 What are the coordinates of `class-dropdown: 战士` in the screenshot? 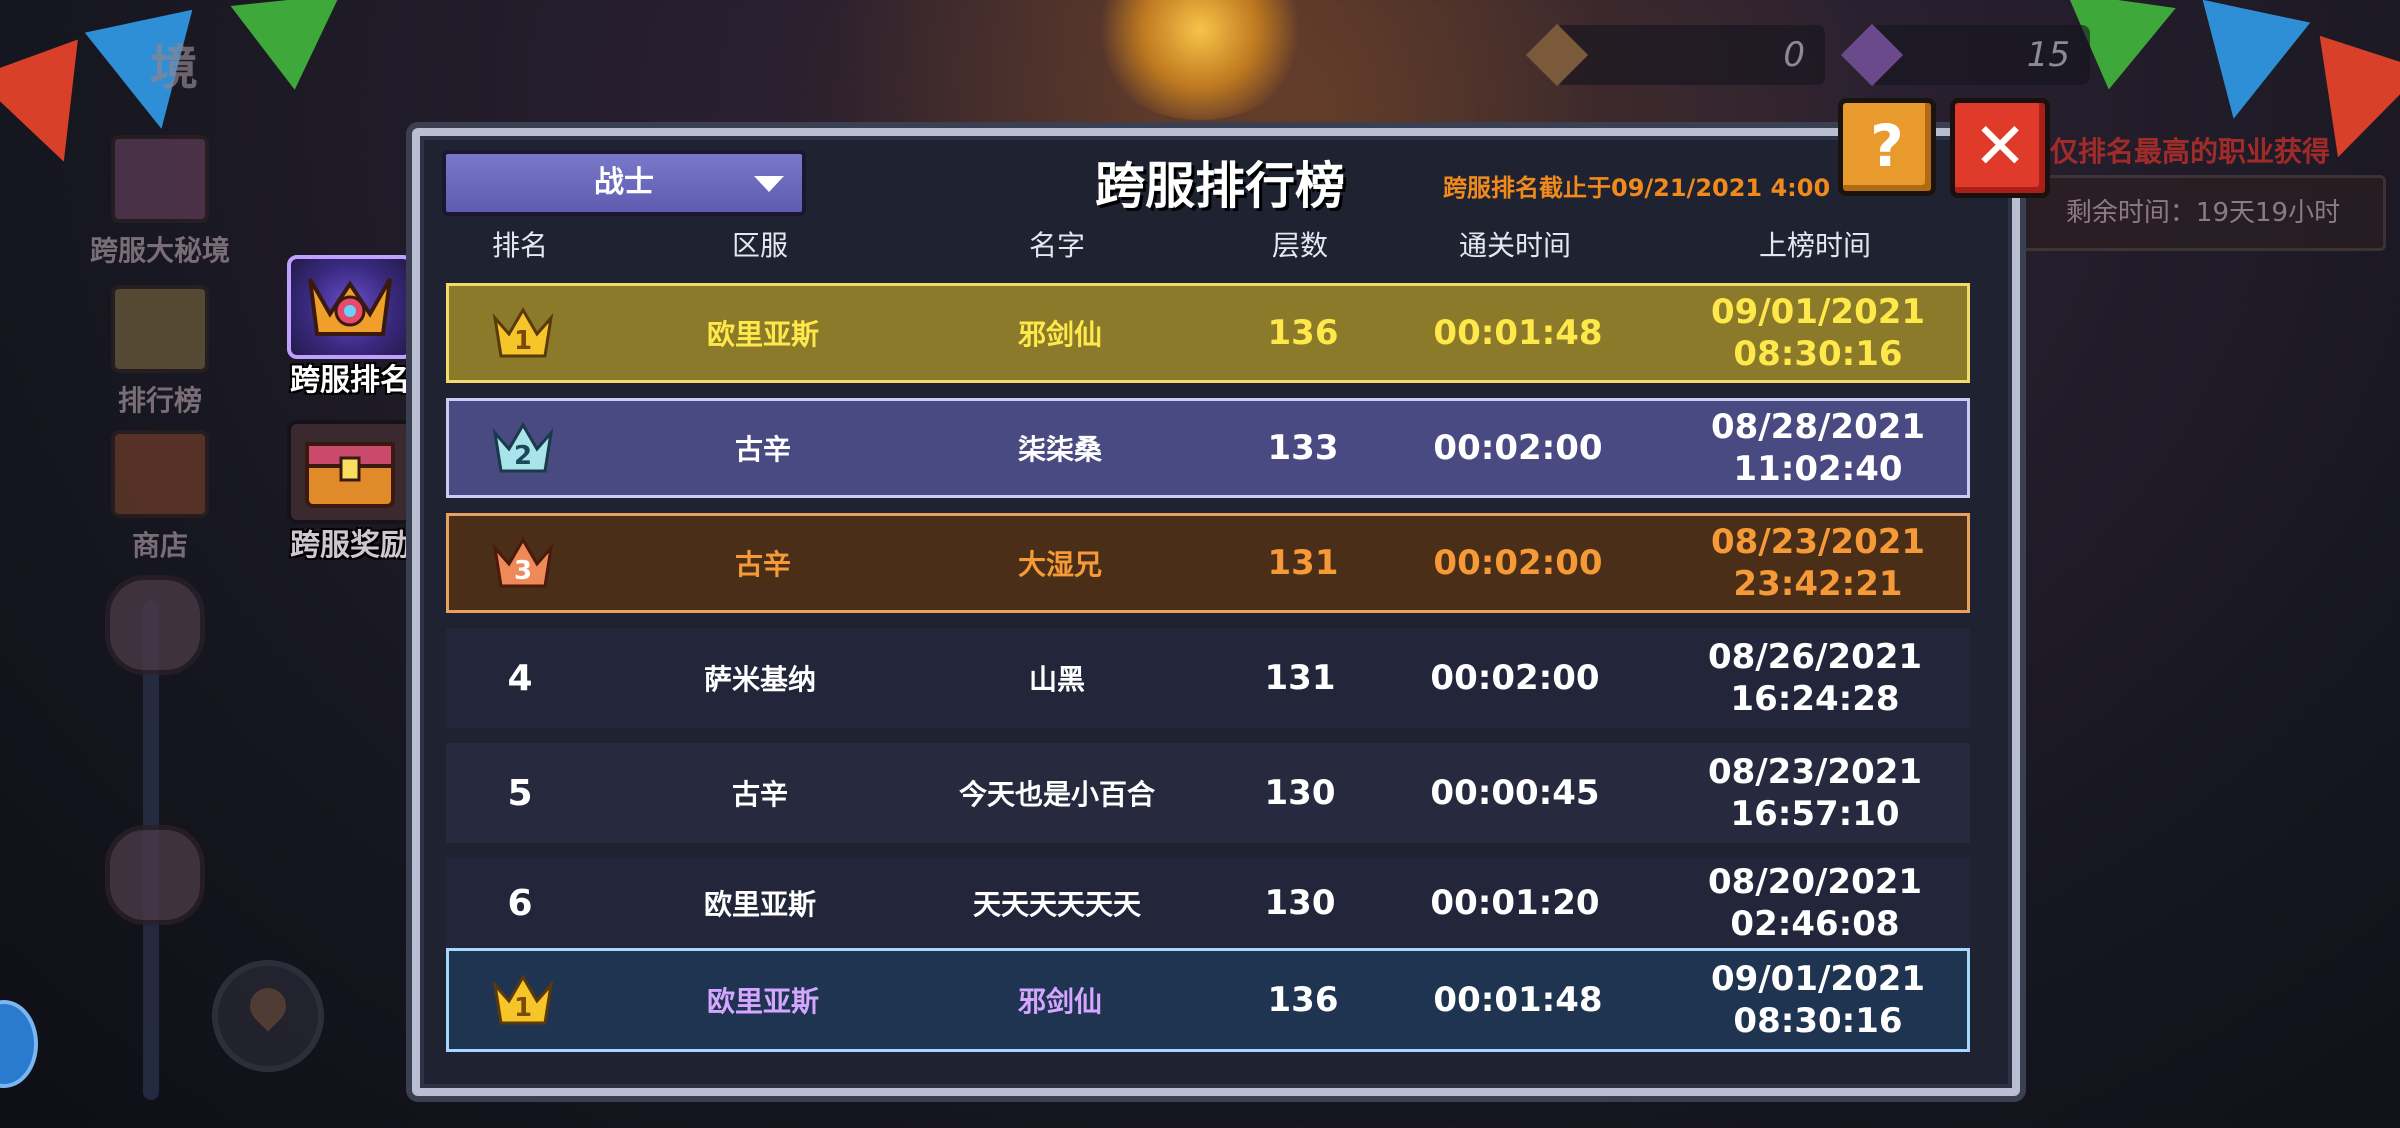 It's located at (624, 183).